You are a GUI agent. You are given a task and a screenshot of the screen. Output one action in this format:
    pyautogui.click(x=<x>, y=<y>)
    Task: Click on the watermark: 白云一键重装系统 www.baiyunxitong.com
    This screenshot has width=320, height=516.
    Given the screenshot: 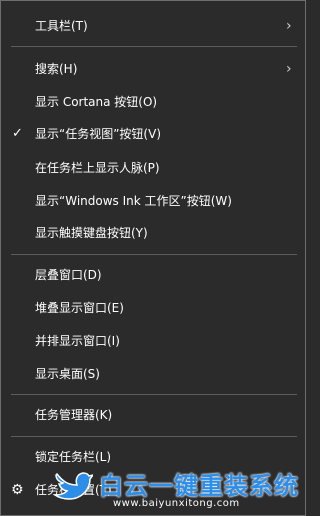 What is the action you would take?
    pyautogui.click(x=178, y=490)
    